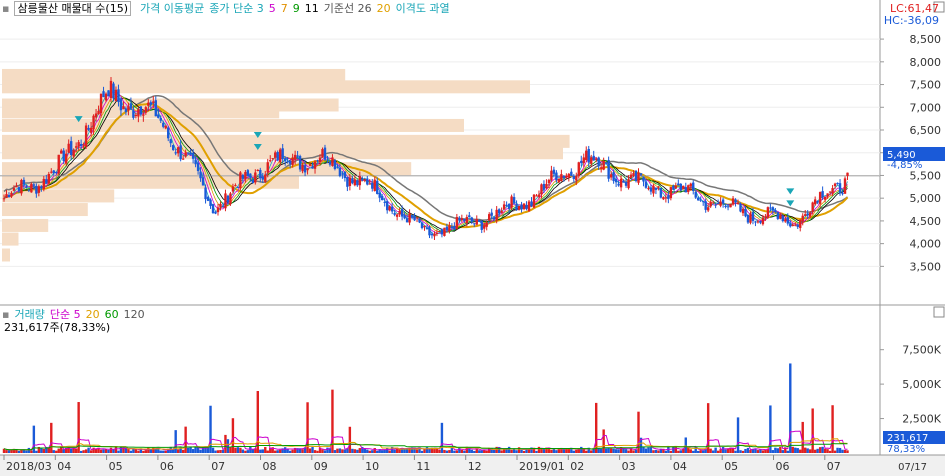  Describe the element at coordinates (939, 312) in the screenshot. I see `volume-panel-close-box` at that location.